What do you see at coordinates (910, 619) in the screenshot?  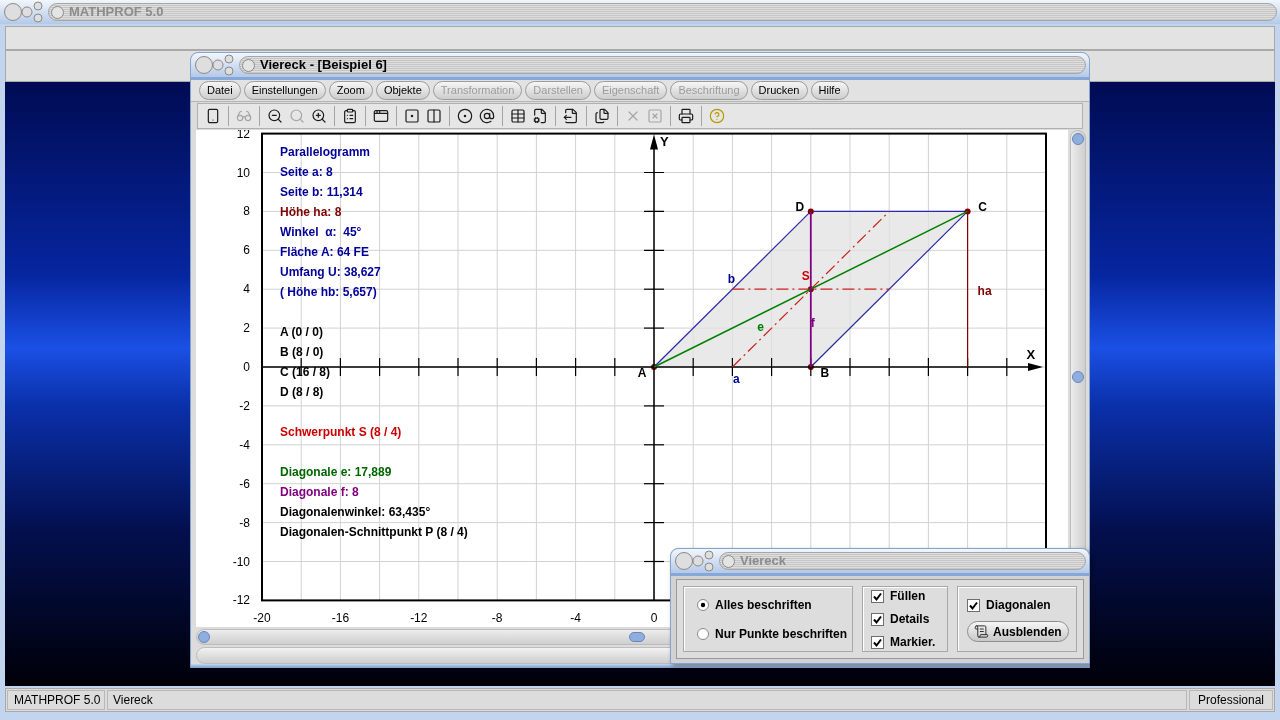 I see `checkbox-label: Details` at bounding box center [910, 619].